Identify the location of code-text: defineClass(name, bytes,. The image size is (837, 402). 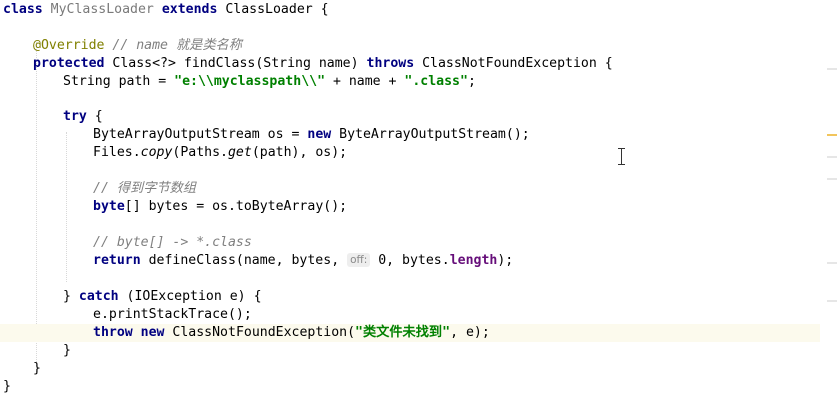
(244, 260).